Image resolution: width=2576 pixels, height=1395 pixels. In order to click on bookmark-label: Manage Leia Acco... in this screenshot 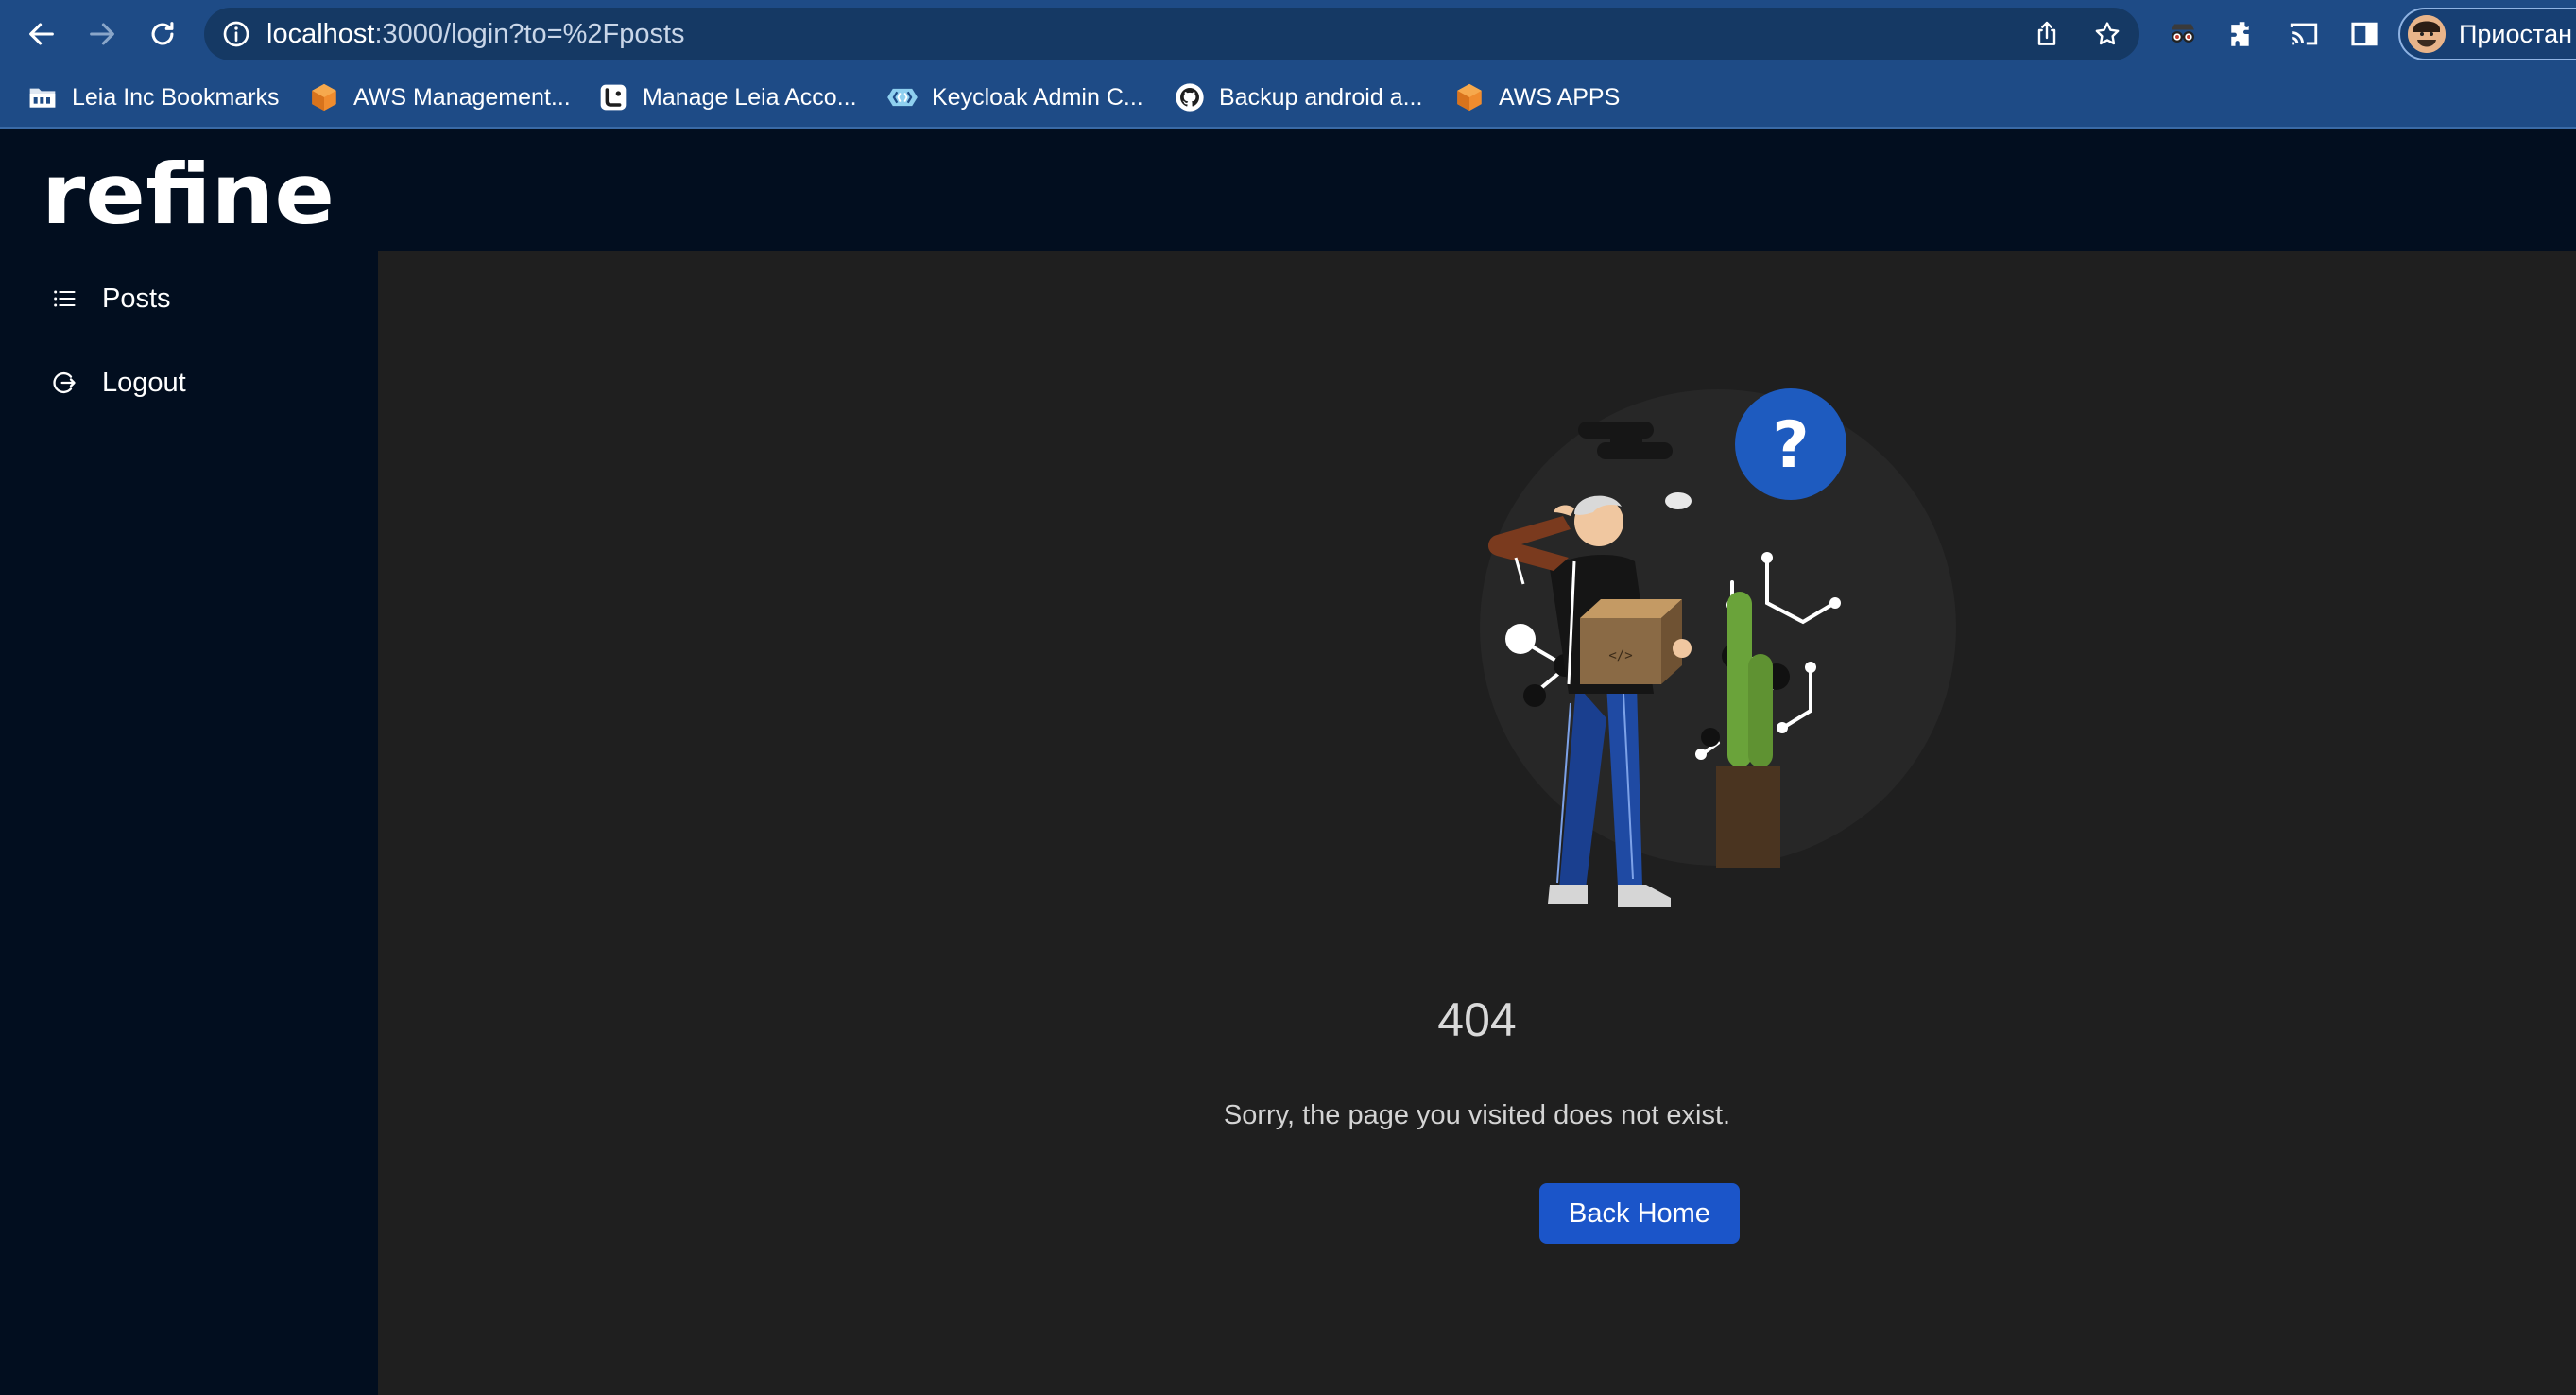, I will do `click(750, 97)`.